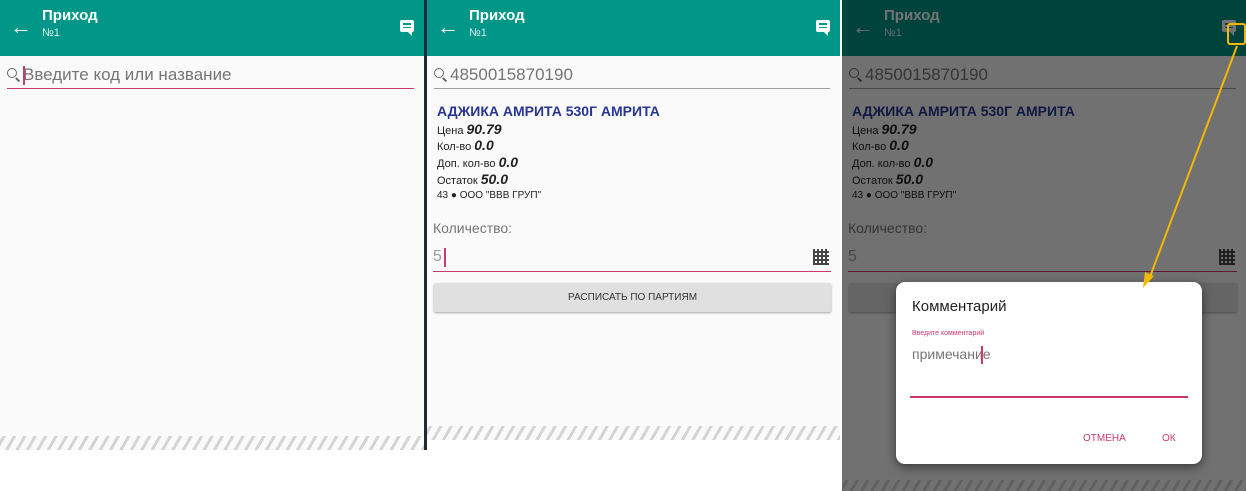 Image resolution: width=1246 pixels, height=491 pixels. Describe the element at coordinates (473, 228) in the screenshot. I see `quantity-label: Количество:` at that location.